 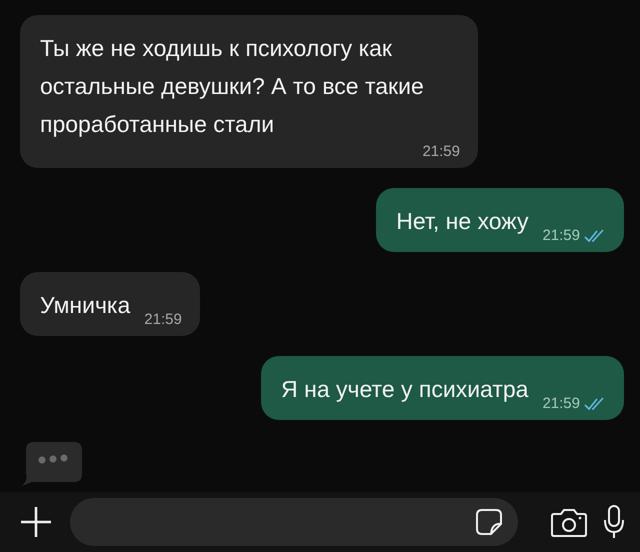 What do you see at coordinates (489, 522) in the screenshot?
I see `sticker-icon` at bounding box center [489, 522].